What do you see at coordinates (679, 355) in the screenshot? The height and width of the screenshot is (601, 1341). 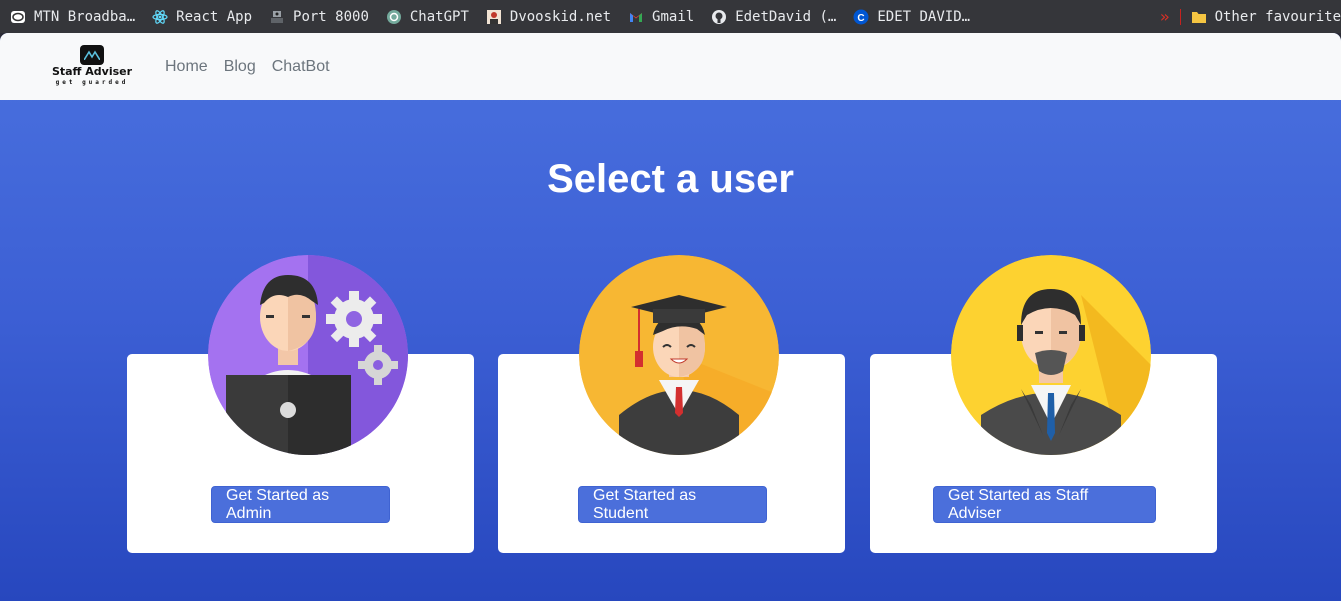 I see `student-avatar` at bounding box center [679, 355].